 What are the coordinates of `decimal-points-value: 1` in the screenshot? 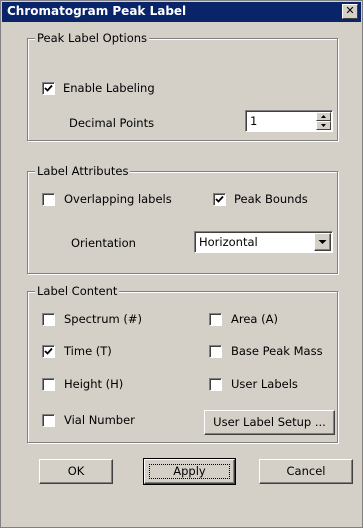 It's located at (253, 121).